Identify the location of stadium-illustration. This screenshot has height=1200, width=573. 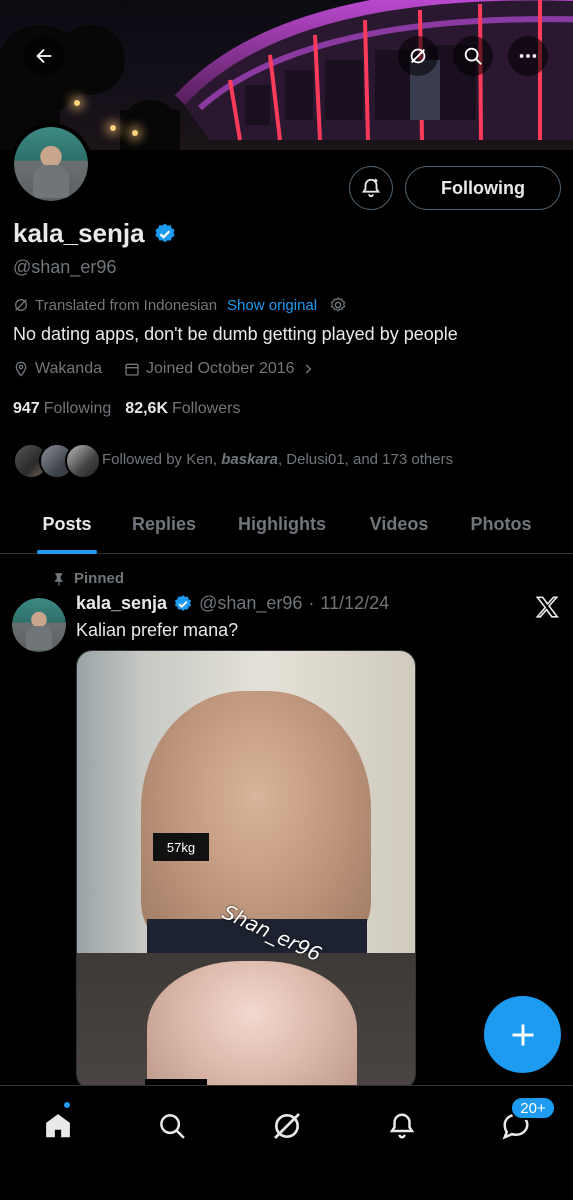
(373, 70).